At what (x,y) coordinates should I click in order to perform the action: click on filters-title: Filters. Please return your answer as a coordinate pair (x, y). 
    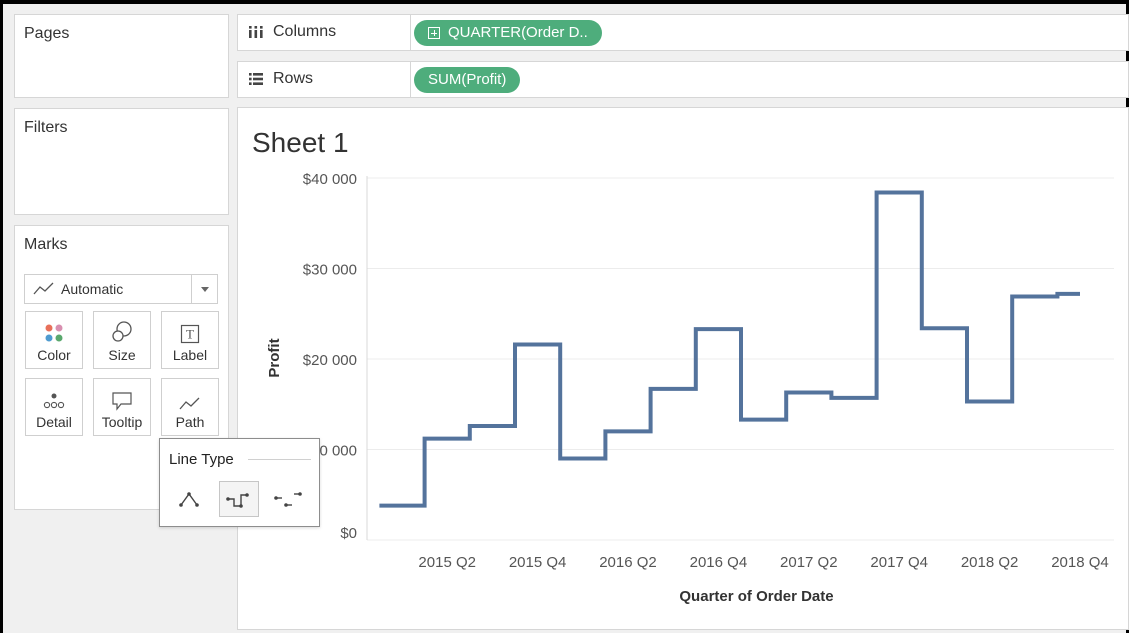
    Looking at the image, I should click on (46, 127).